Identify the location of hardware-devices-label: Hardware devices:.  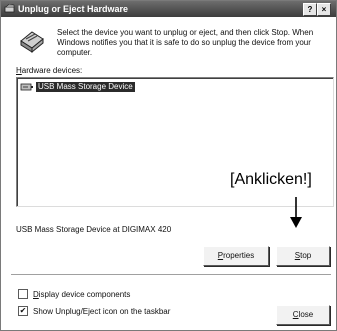
(49, 70).